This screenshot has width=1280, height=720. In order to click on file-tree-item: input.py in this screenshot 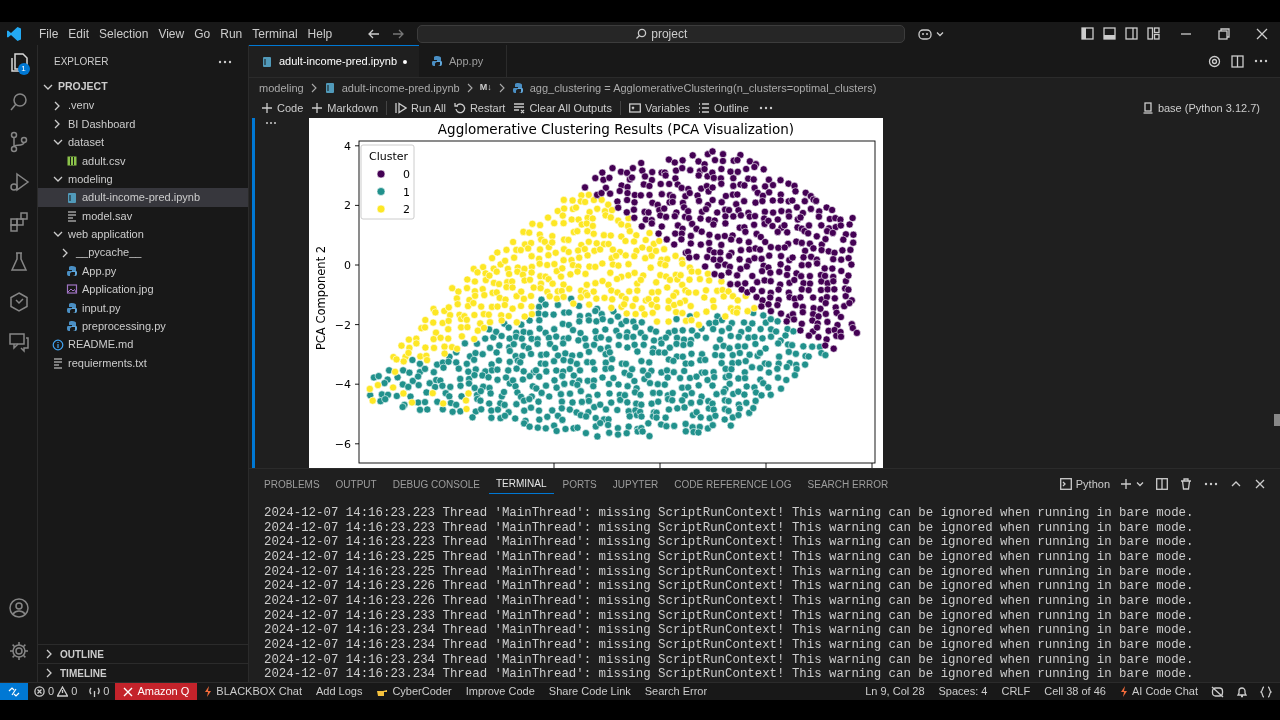, I will do `click(143, 308)`.